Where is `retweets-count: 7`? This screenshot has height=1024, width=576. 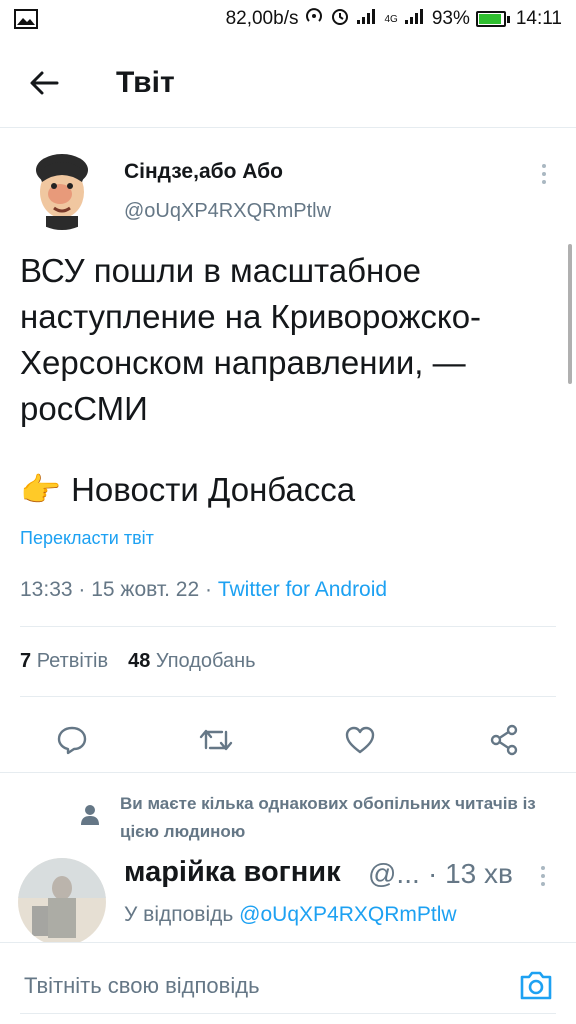
retweets-count: 7 is located at coordinates (26, 661).